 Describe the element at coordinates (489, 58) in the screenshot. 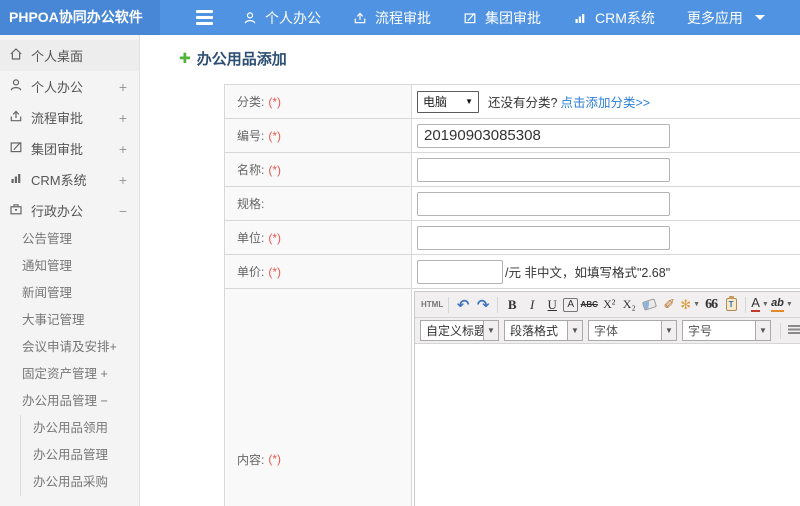

I see `page-title: ✚ 办公用品添加` at that location.